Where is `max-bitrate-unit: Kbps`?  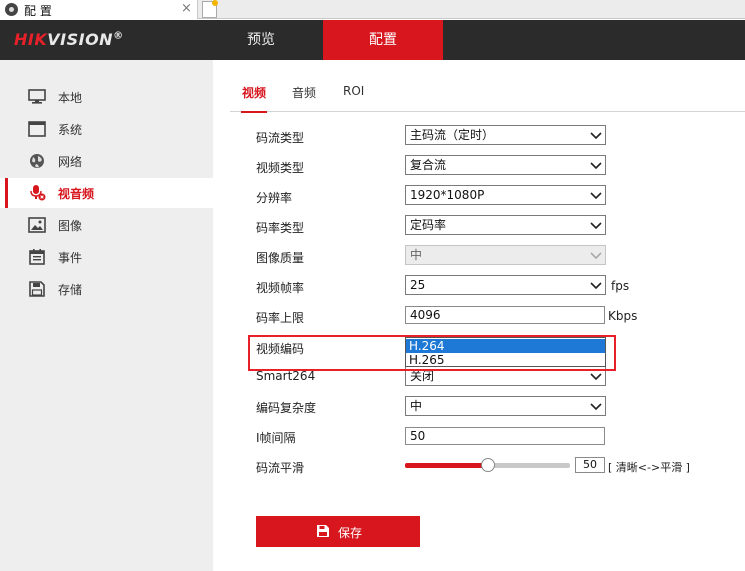 max-bitrate-unit: Kbps is located at coordinates (623, 316).